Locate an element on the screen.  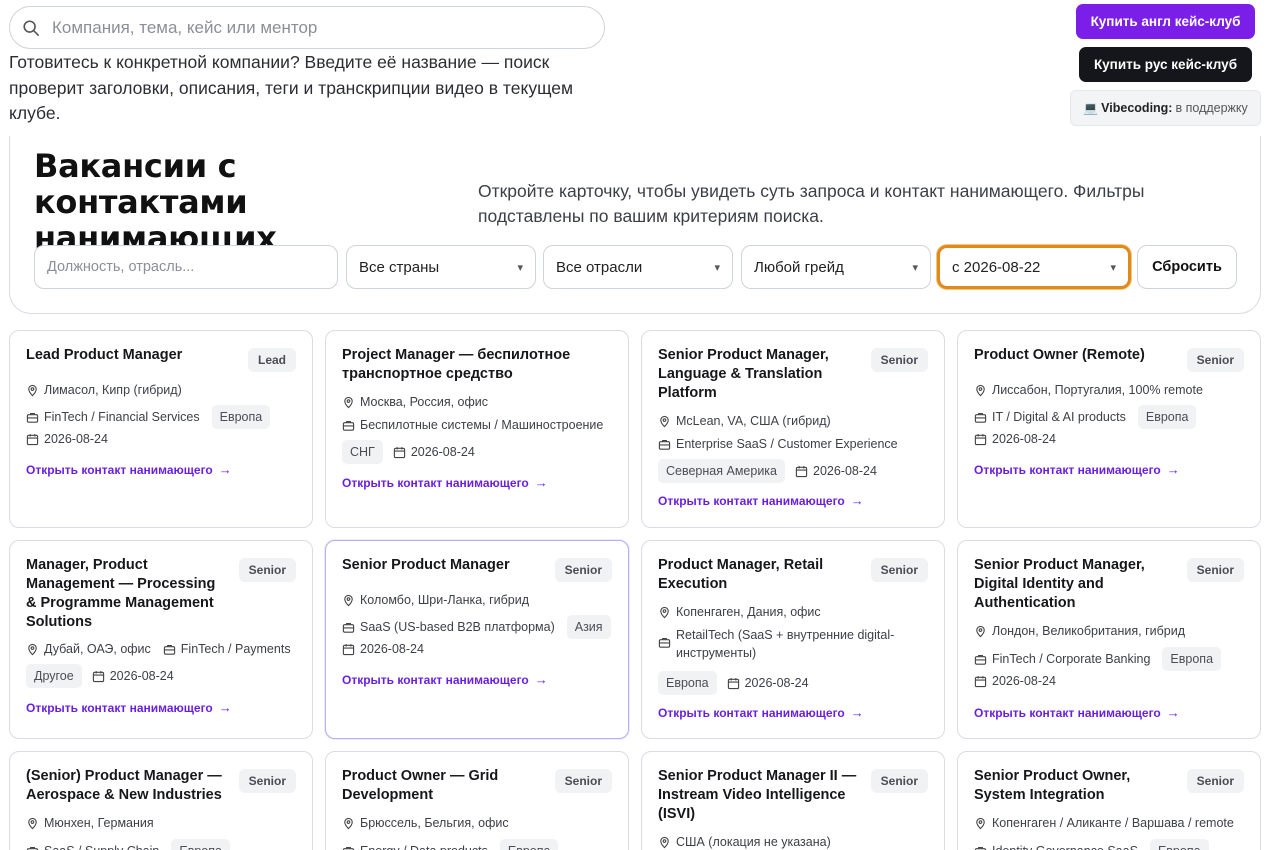
grade-select-value: Любой грейд is located at coordinates (799, 267).